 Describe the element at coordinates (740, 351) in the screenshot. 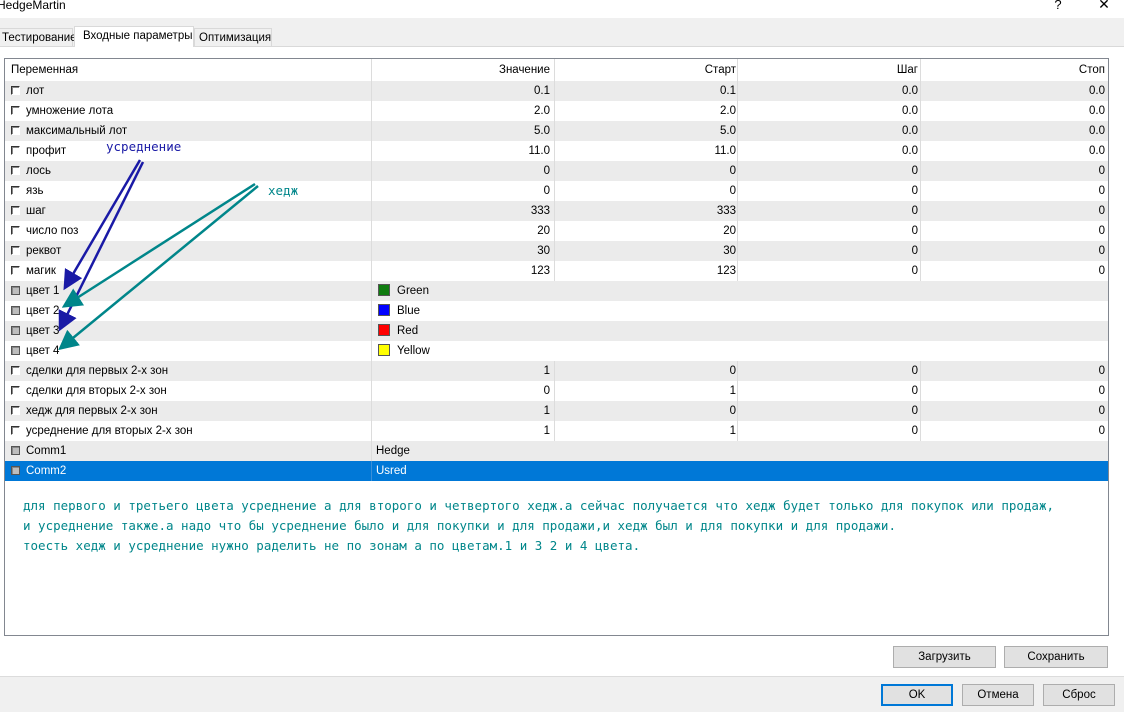

I see `color-value-cell: Yellow` at that location.